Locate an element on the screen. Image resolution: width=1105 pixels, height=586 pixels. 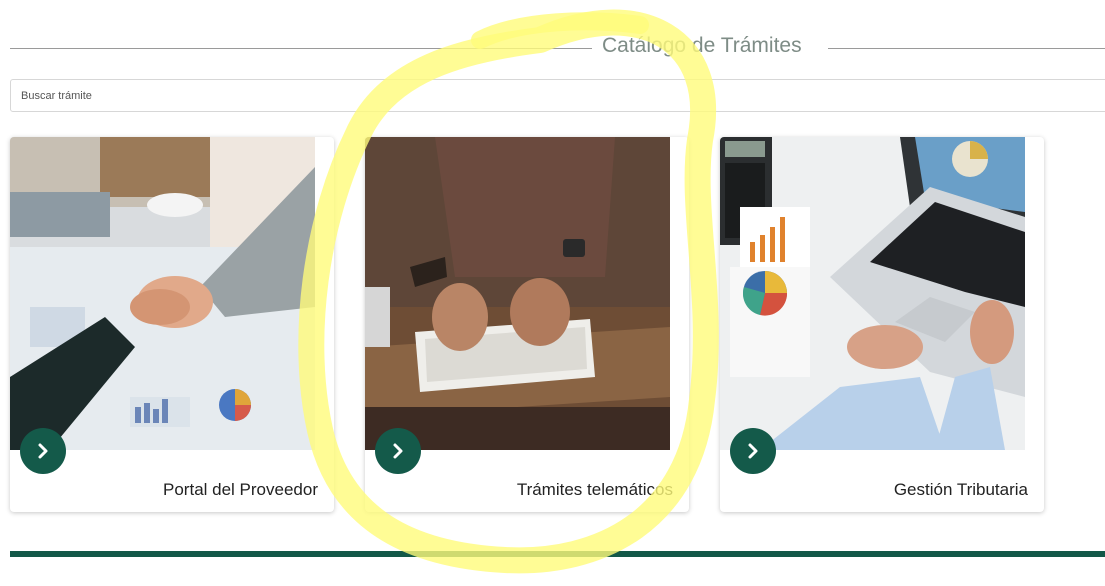
search-input is located at coordinates (557, 95).